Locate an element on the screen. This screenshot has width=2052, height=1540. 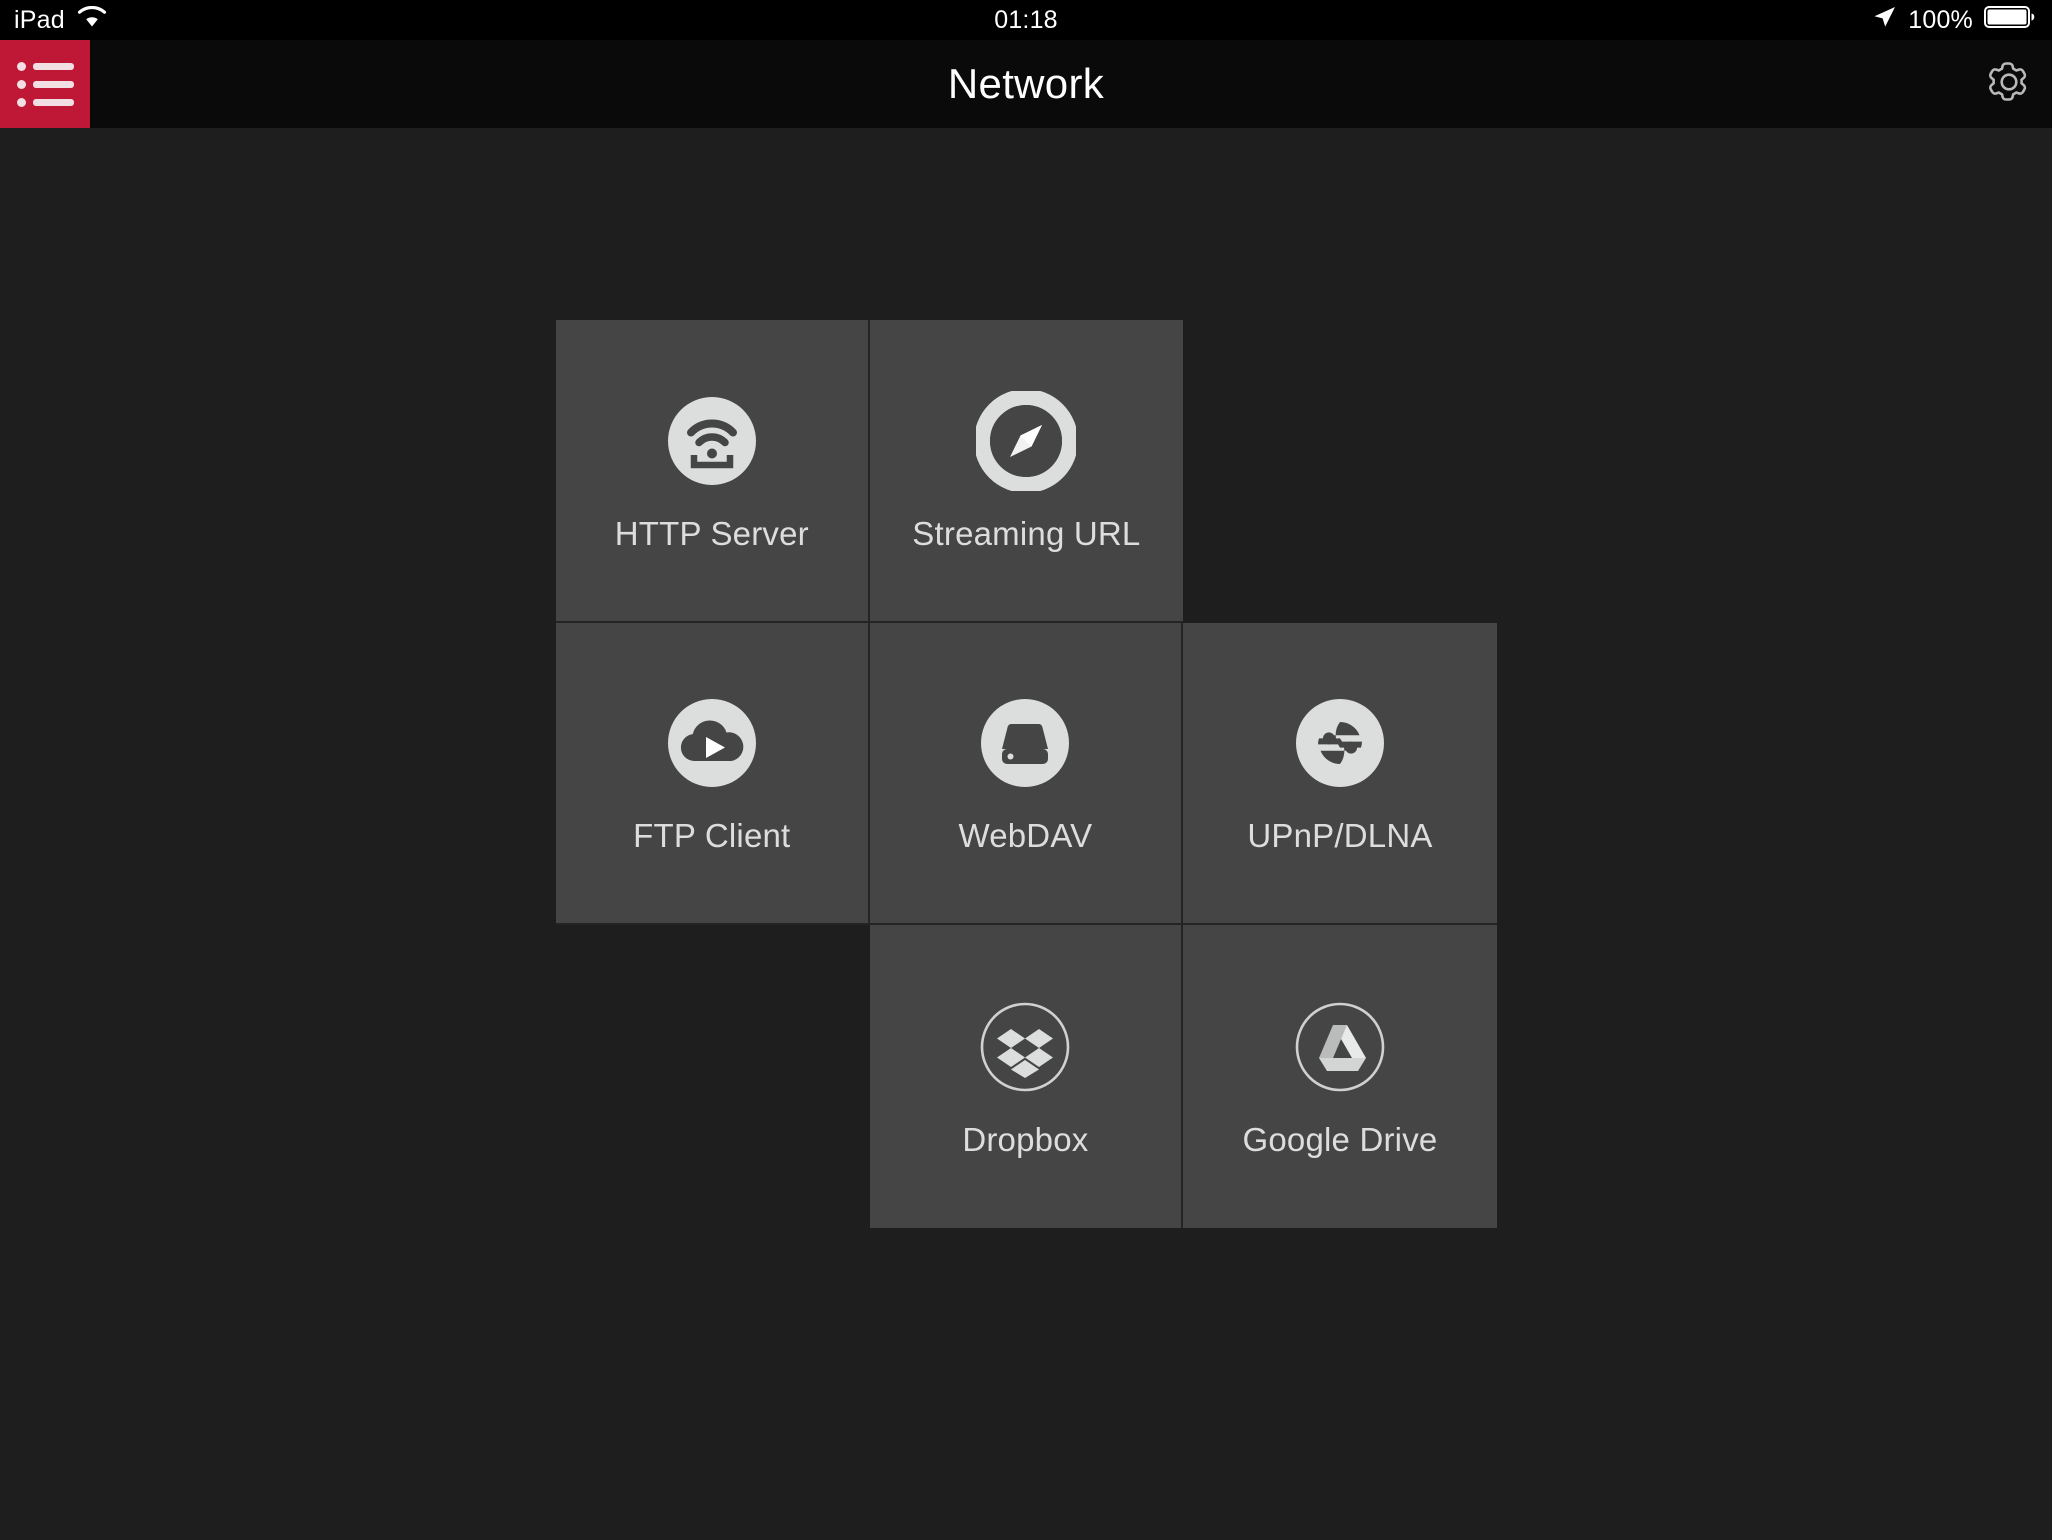
tile-http-server: HTTP Server is located at coordinates (713, 471).